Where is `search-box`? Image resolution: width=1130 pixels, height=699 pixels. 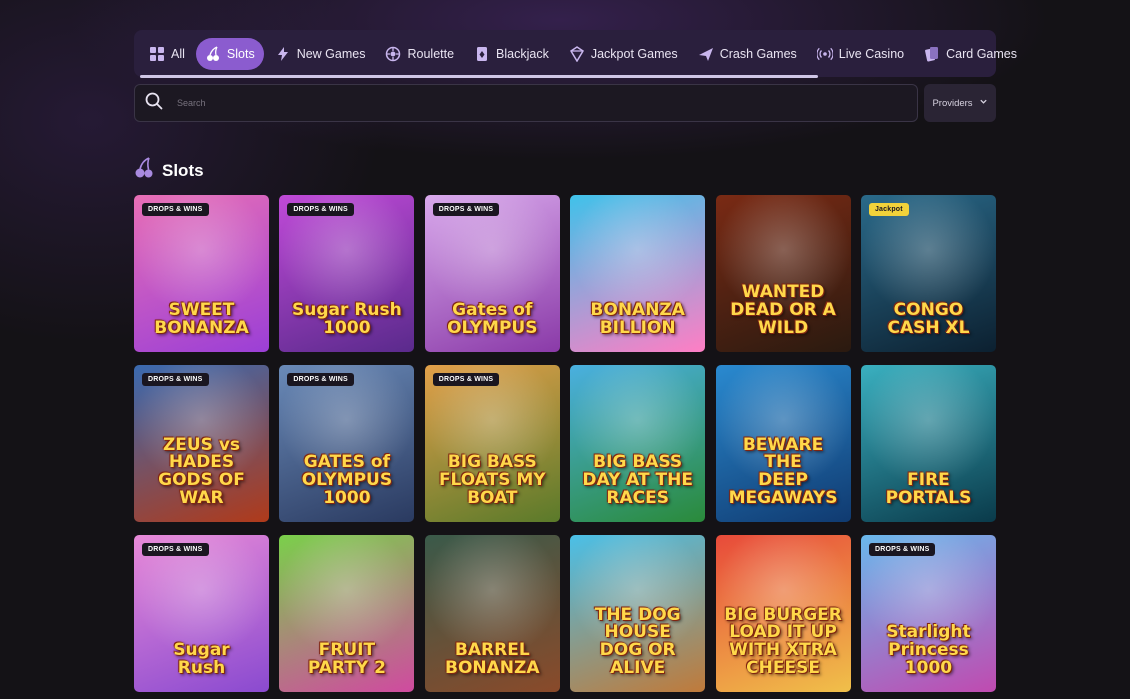
search-box is located at coordinates (526, 103).